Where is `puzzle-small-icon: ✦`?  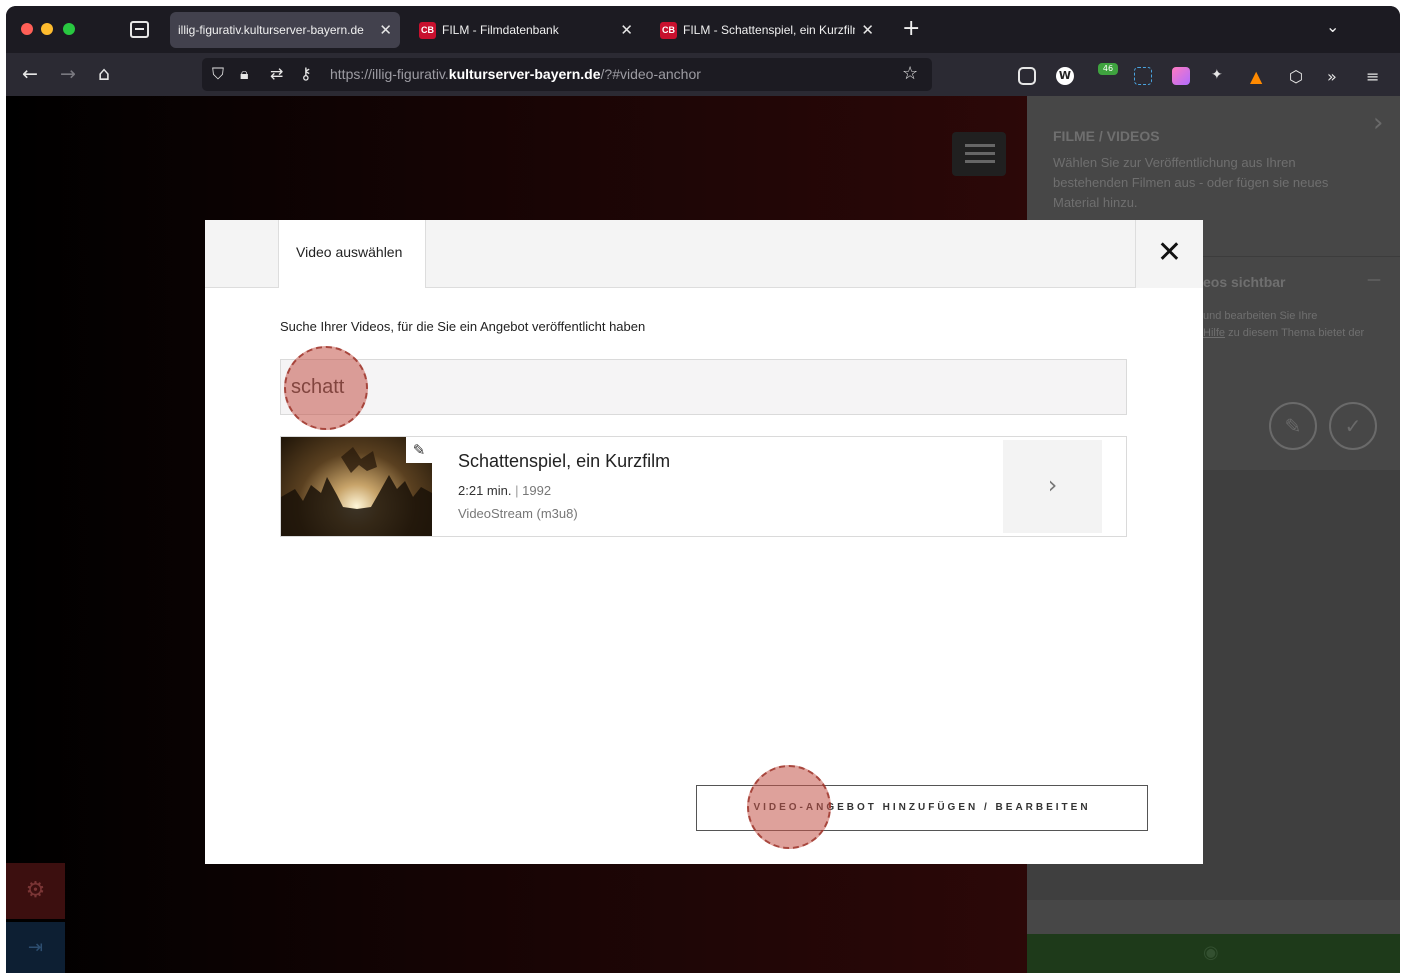 puzzle-small-icon: ✦ is located at coordinates (1220, 76).